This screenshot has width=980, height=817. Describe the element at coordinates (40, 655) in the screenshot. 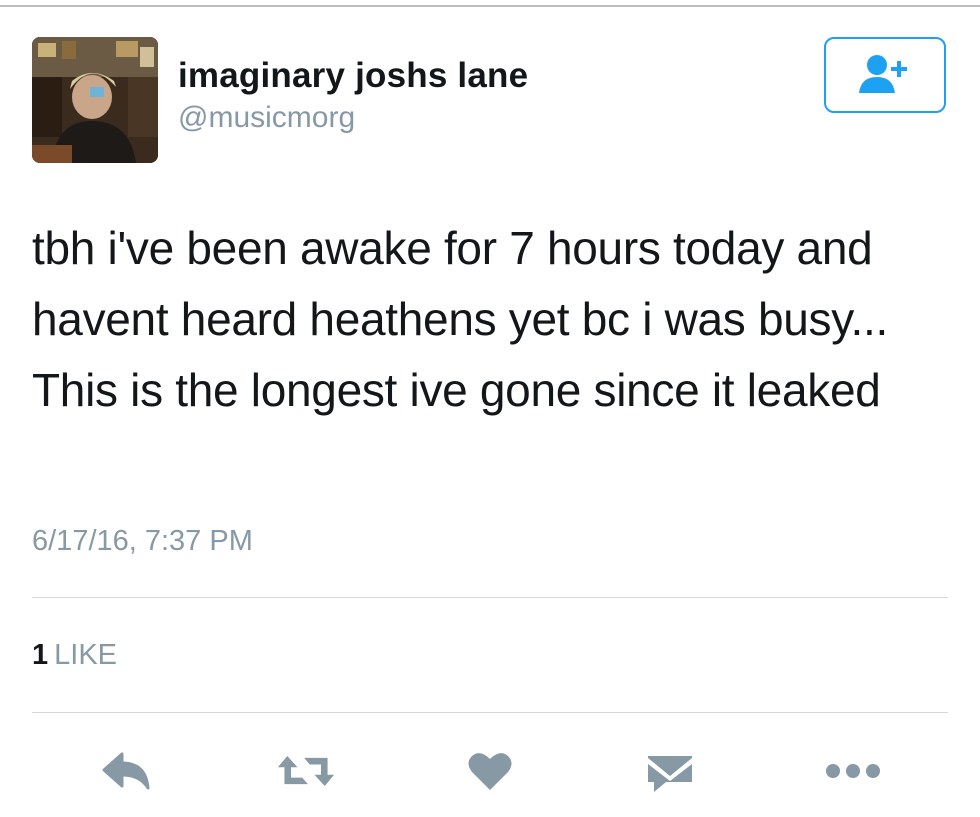

I see `like-count-number: 1` at that location.